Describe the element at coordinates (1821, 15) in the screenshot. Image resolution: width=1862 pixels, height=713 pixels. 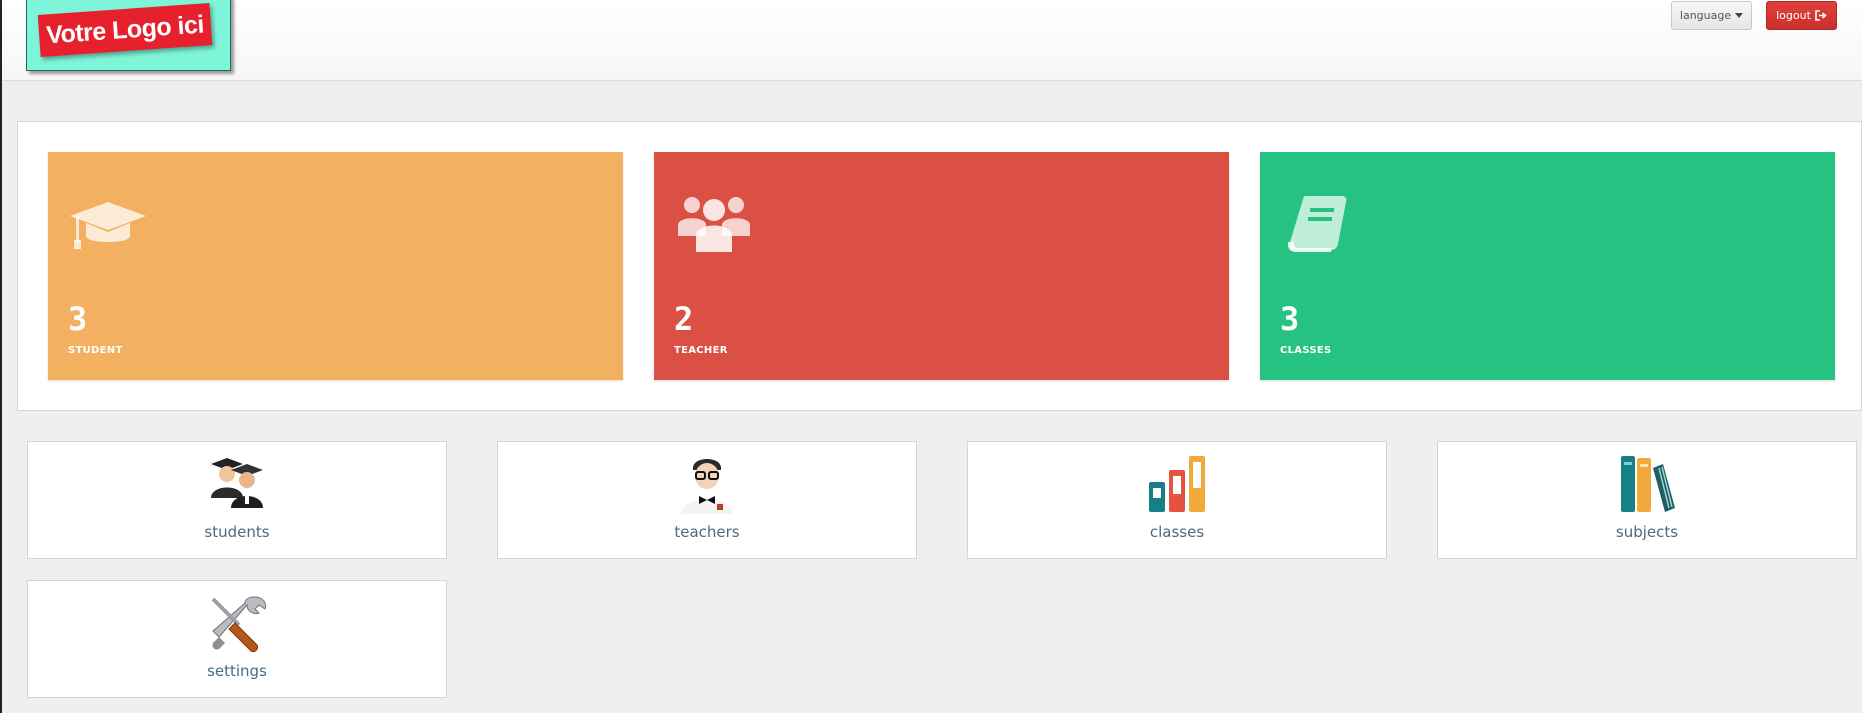
I see `sign-out-icon` at that location.